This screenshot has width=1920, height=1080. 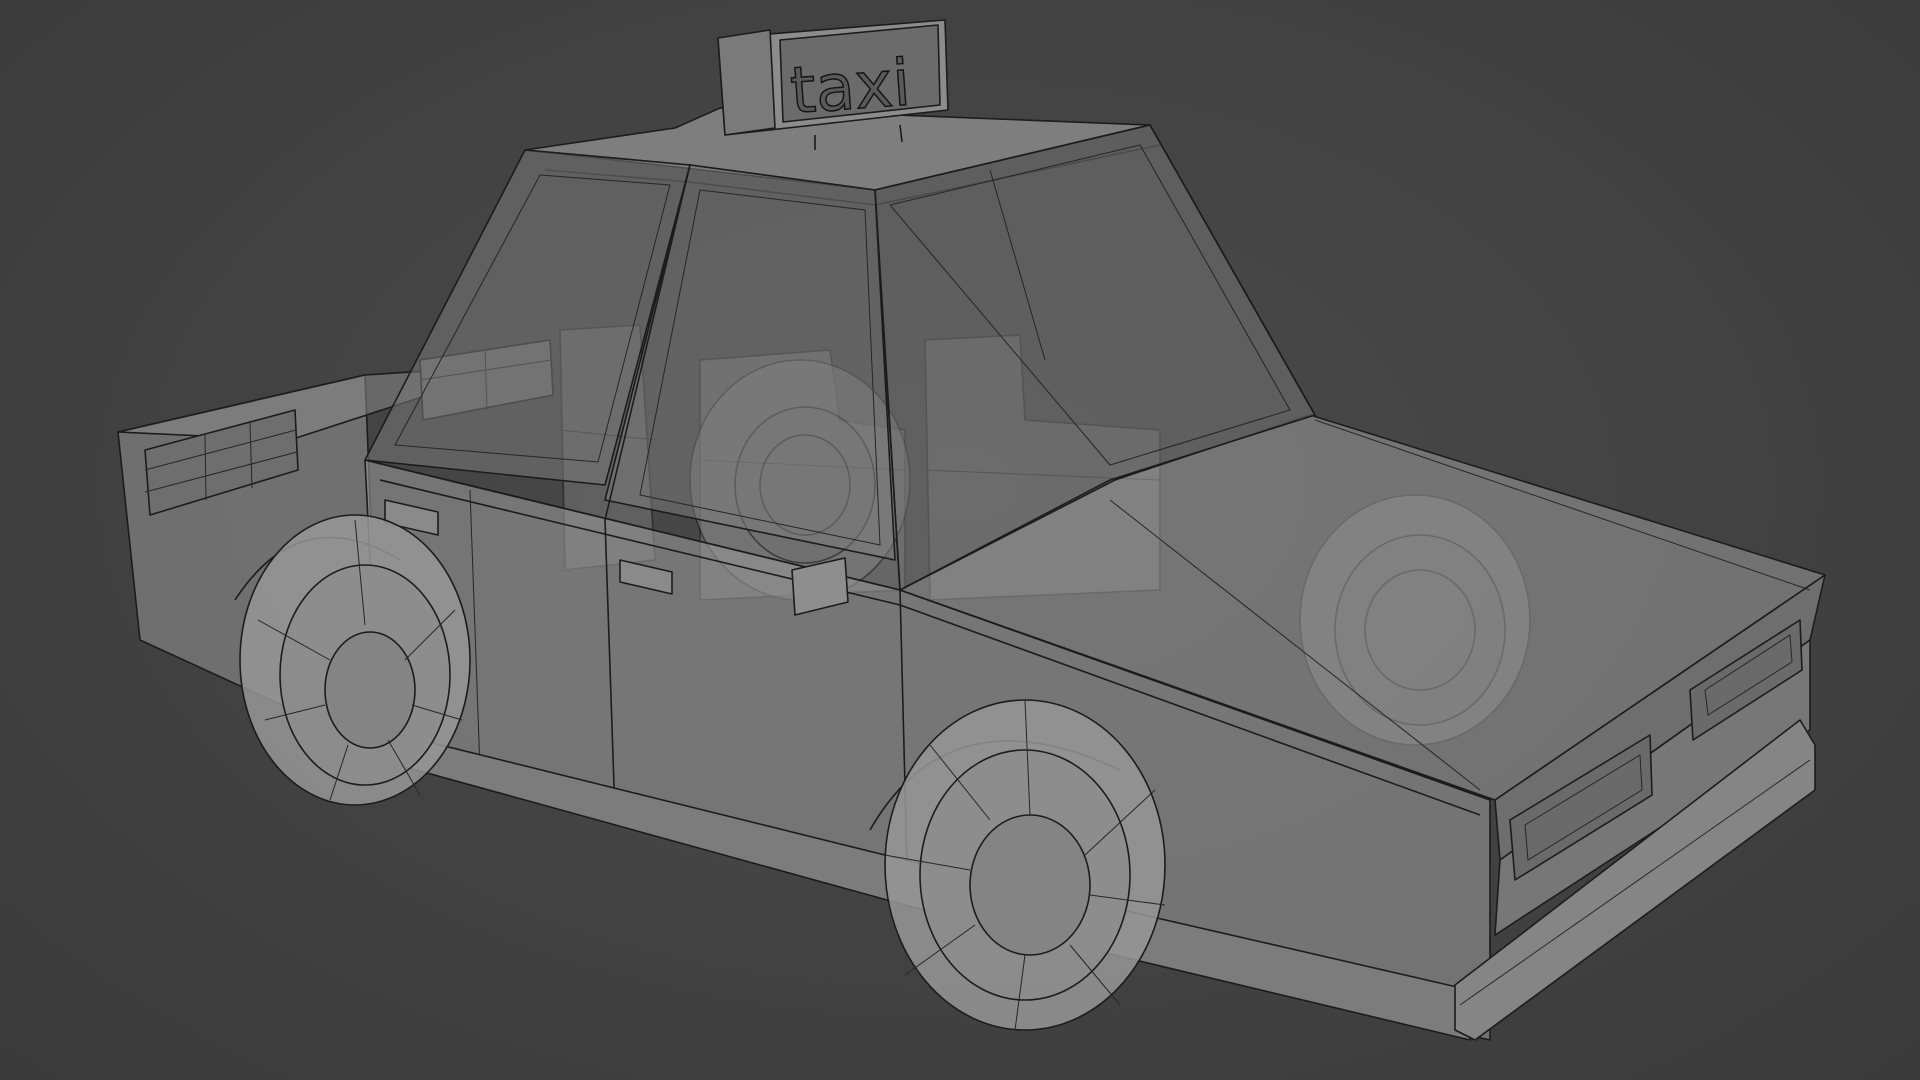 I want to click on taxi-sign-text: taxi, so click(x=850, y=88).